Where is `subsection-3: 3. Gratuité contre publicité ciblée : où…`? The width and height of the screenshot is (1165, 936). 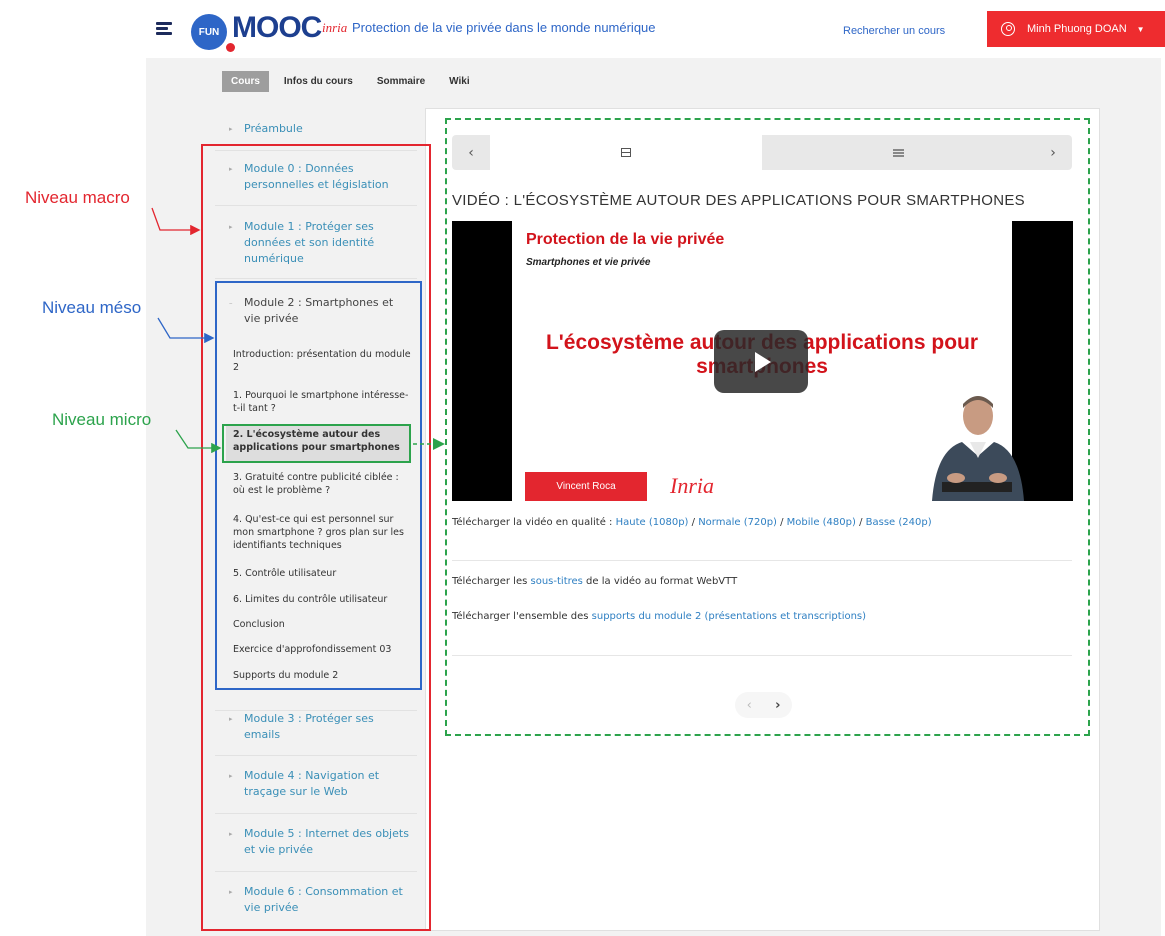 subsection-3: 3. Gratuité contre publicité ciblée : où… is located at coordinates (322, 484).